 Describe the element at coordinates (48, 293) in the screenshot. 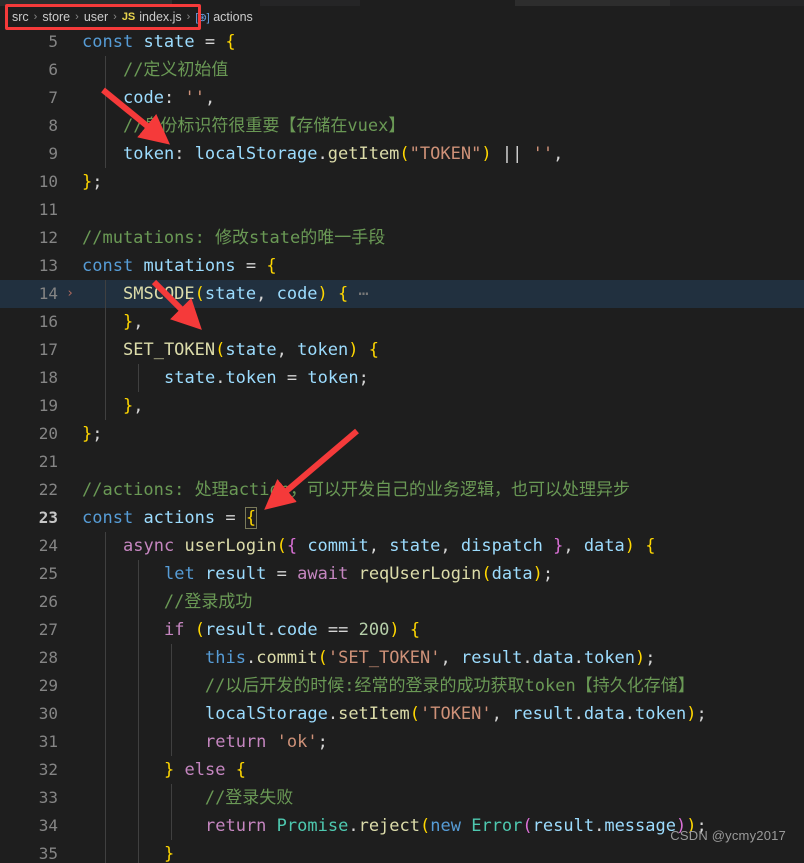

I see `line-number: 14` at that location.